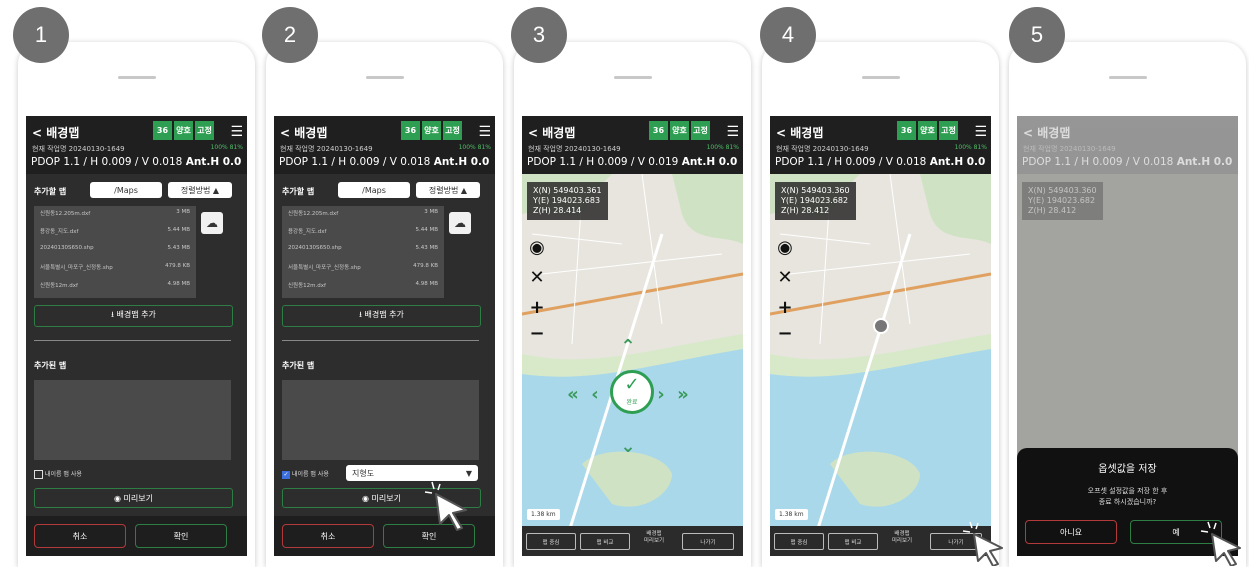 The image size is (1249, 567). What do you see at coordinates (298, 191) in the screenshot?
I see `add-map-label: 추가할 맵` at bounding box center [298, 191].